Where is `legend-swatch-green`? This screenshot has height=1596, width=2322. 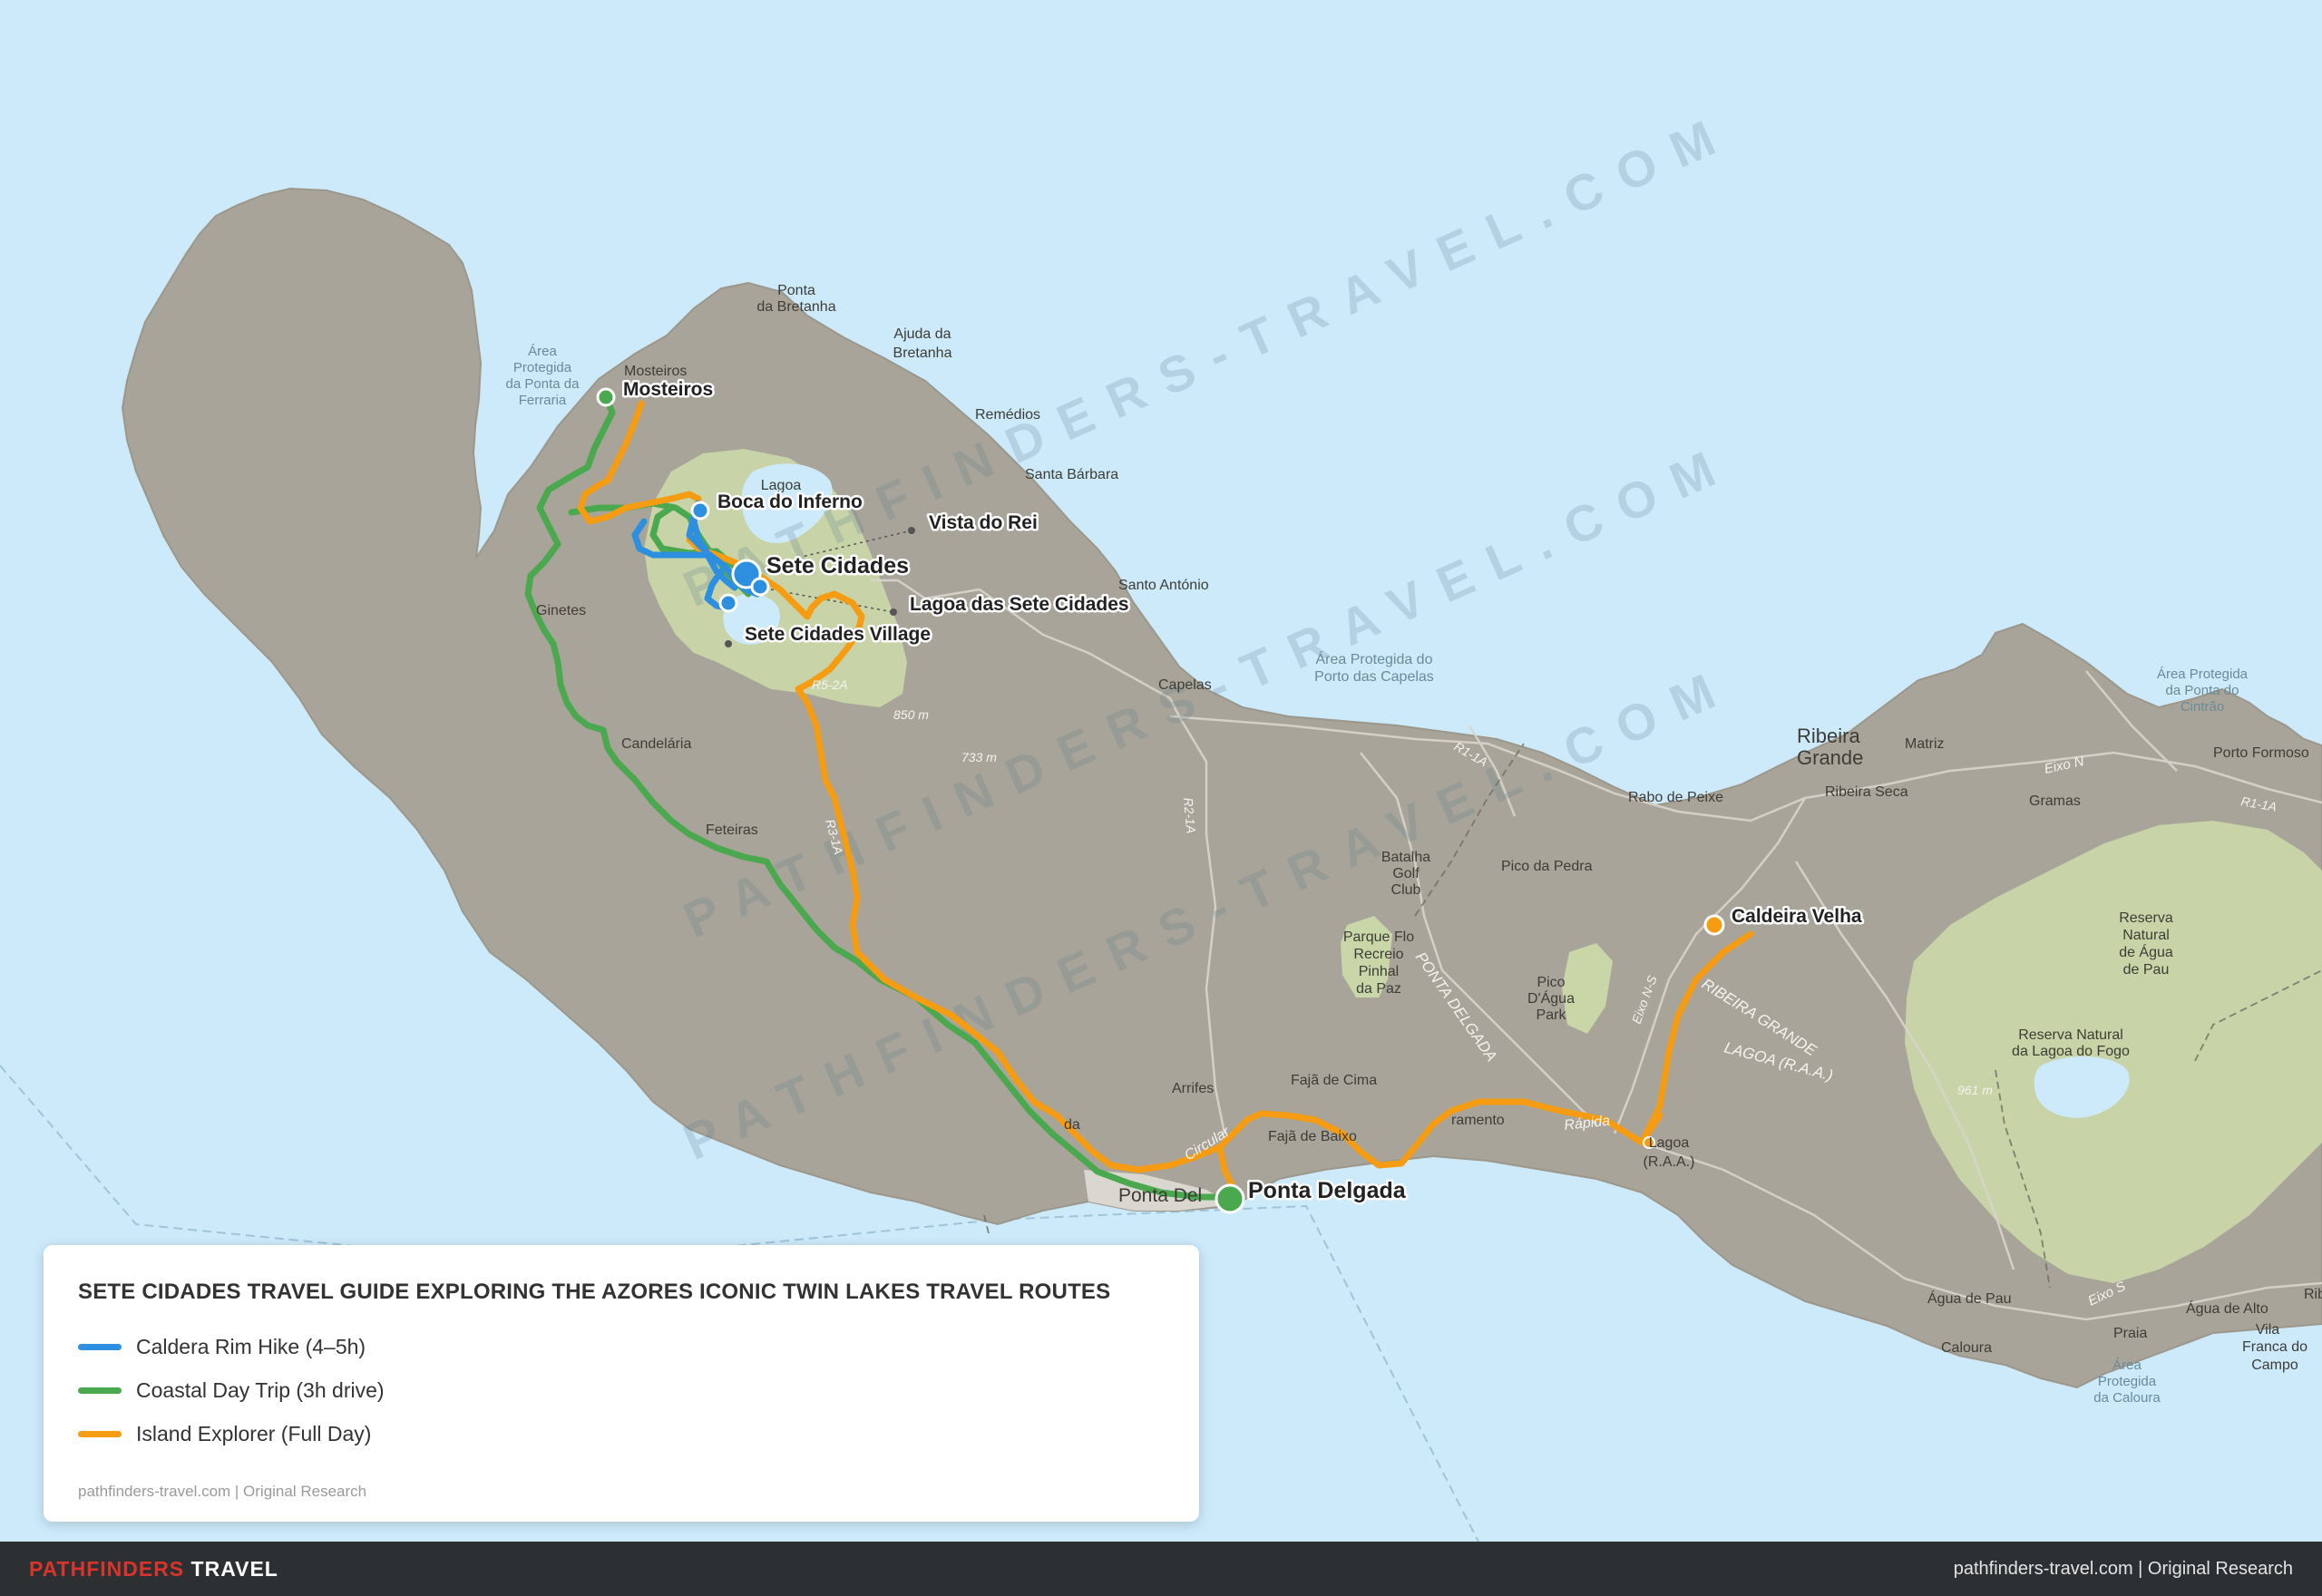 legend-swatch-green is located at coordinates (100, 1390).